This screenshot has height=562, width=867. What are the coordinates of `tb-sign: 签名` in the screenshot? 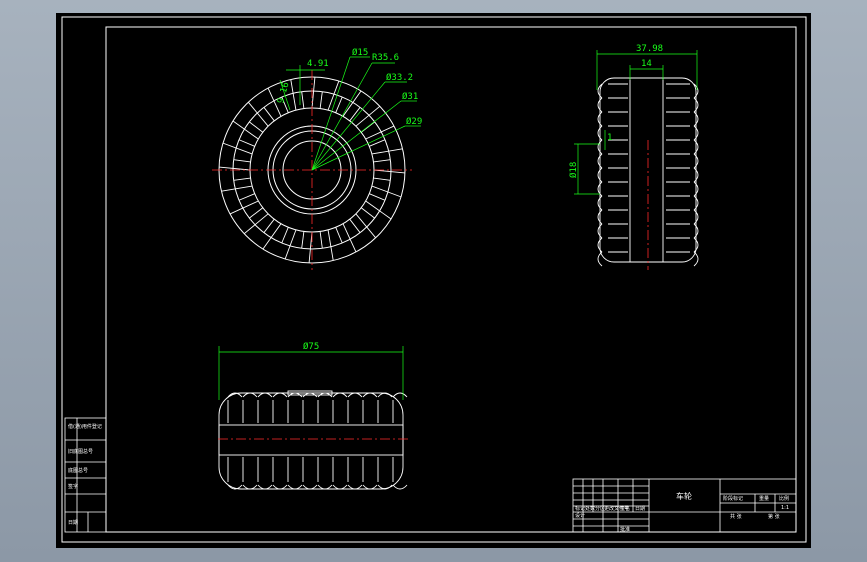 It's located at (625, 508).